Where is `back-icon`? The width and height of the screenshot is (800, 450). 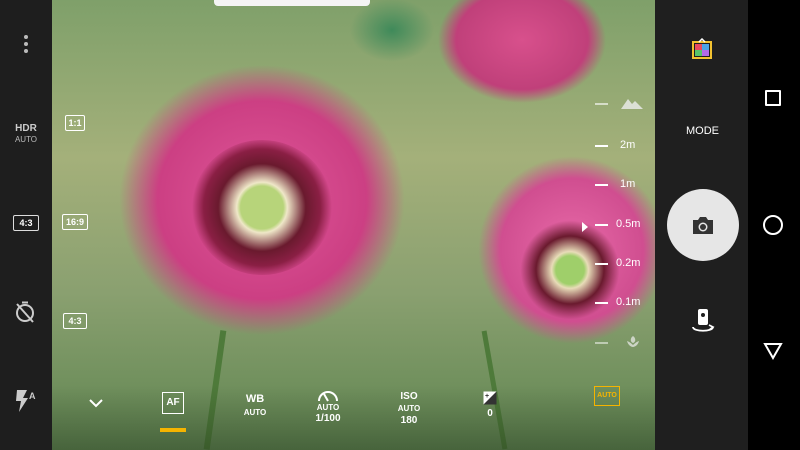
back-icon is located at coordinates (773, 351).